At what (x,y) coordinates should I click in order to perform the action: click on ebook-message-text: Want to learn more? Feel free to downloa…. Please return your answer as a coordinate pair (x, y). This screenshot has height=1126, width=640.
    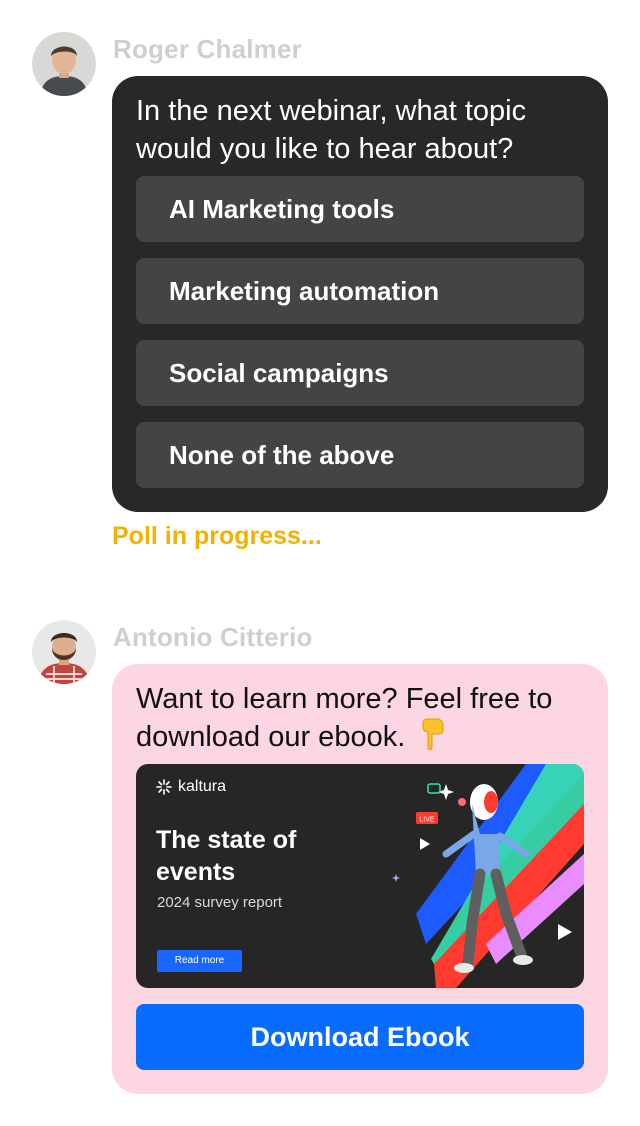
    Looking at the image, I should click on (344, 718).